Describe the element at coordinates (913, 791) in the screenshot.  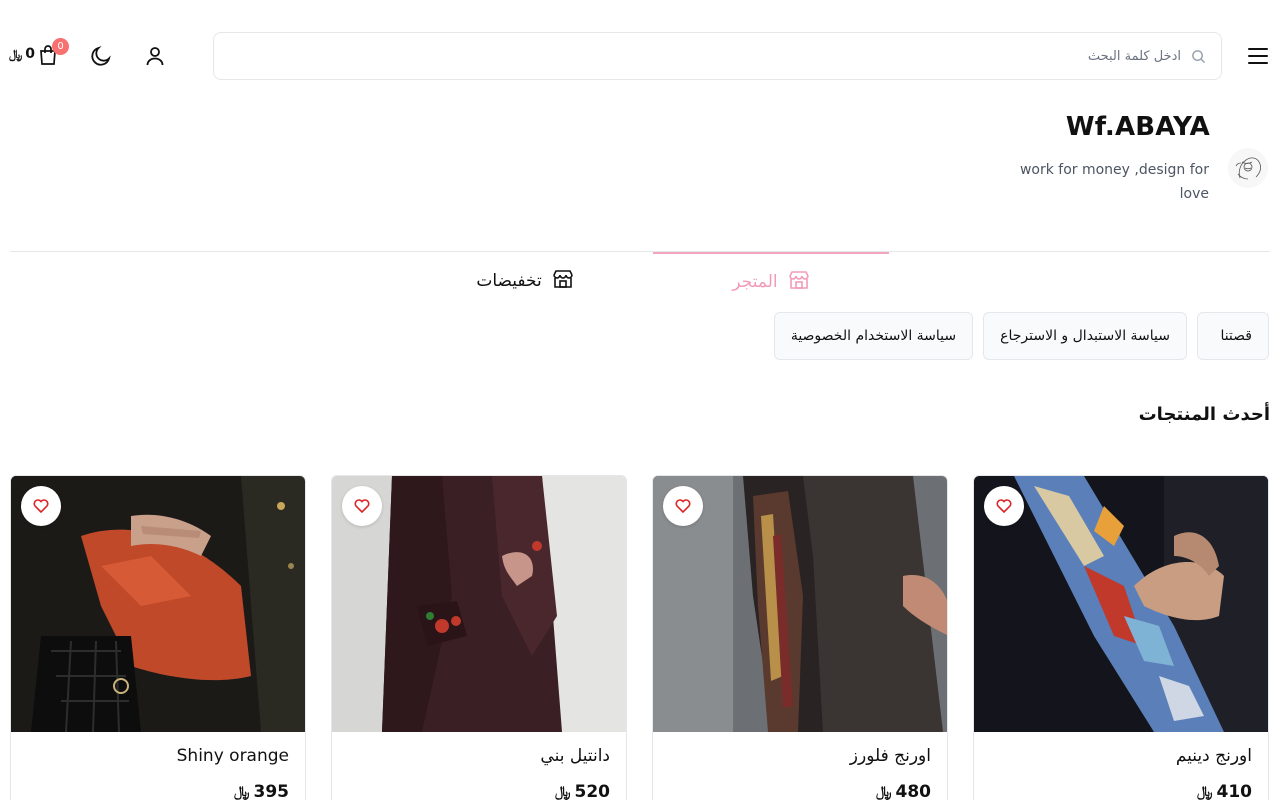
I see `product-price-value: 480` at that location.